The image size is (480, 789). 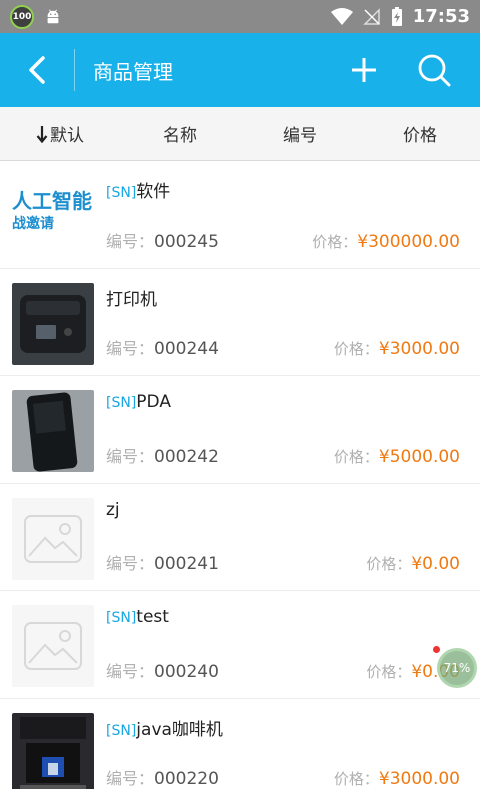 What do you see at coordinates (283, 617) in the screenshot?
I see `product-name: [SN]test` at bounding box center [283, 617].